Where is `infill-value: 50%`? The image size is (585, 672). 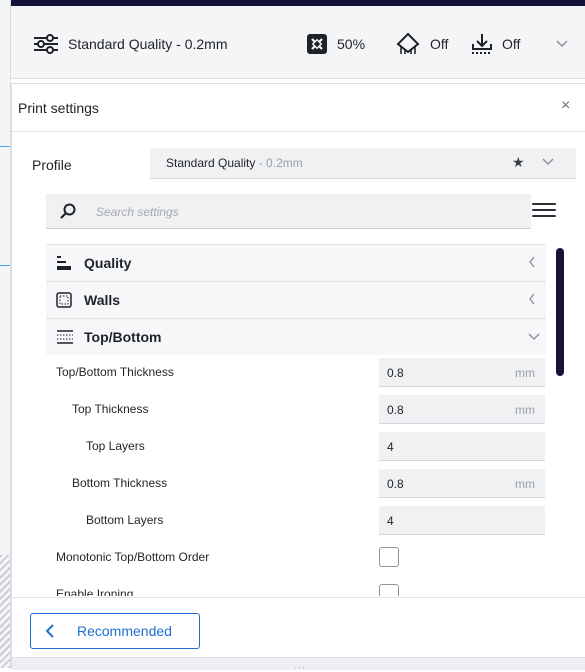
infill-value: 50% is located at coordinates (351, 44).